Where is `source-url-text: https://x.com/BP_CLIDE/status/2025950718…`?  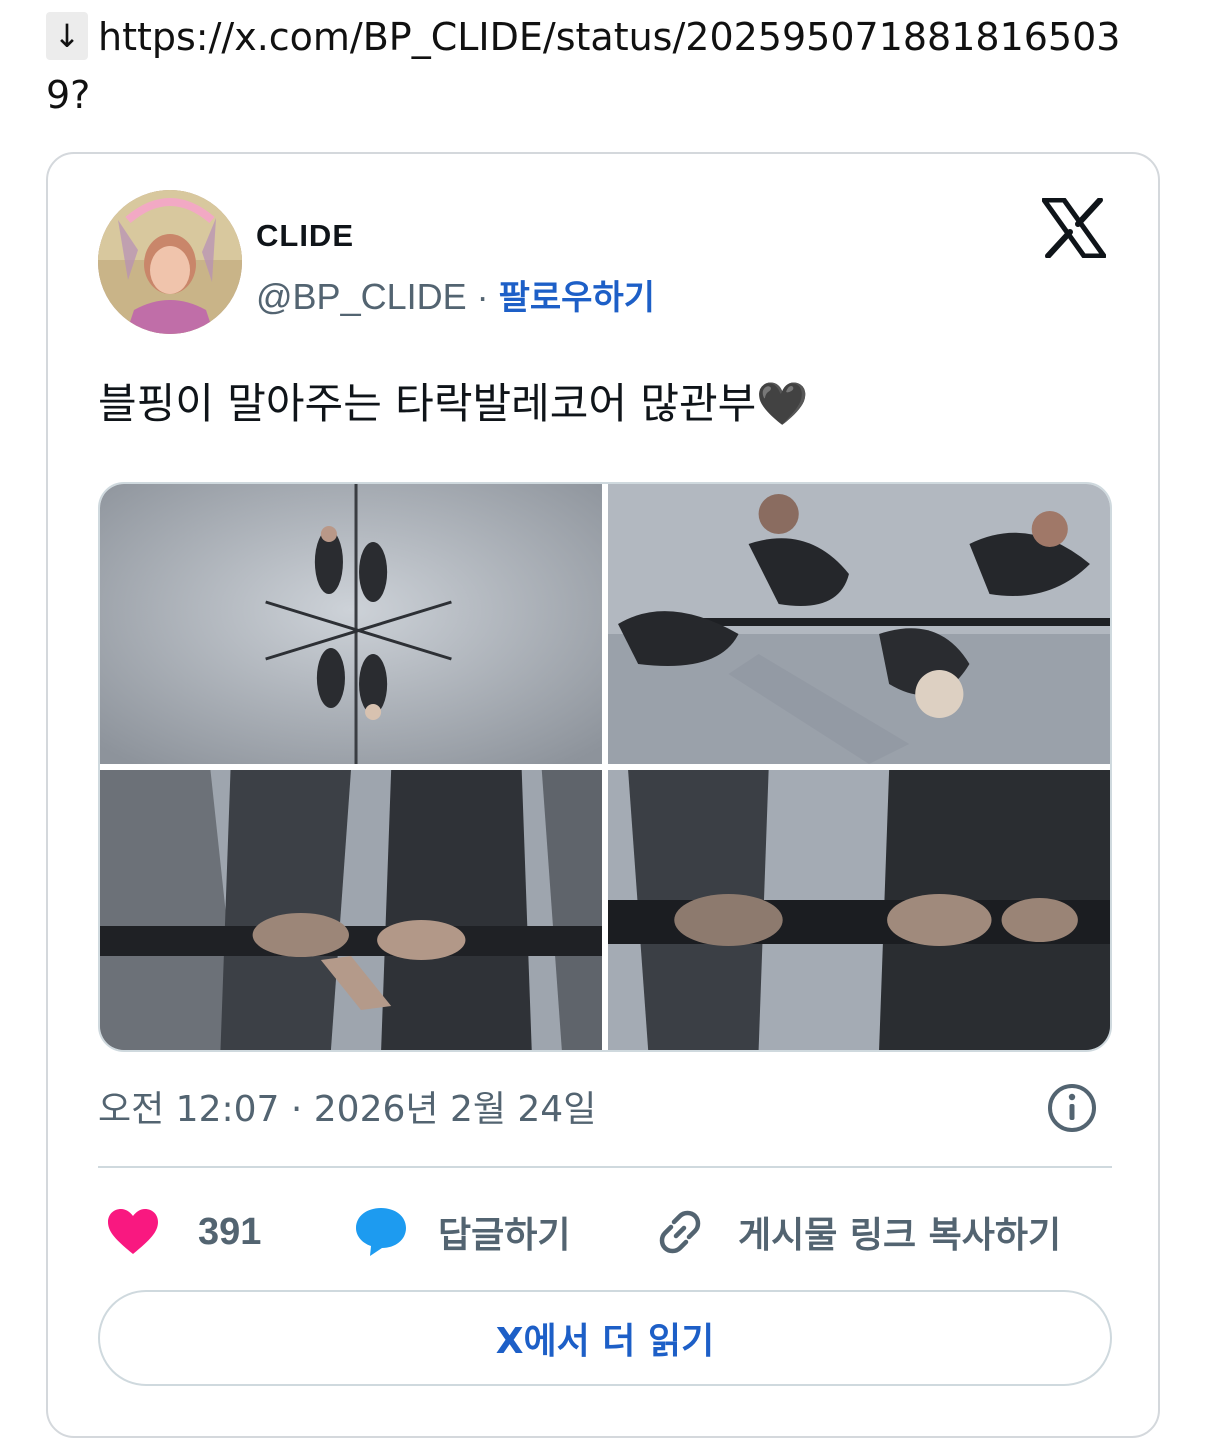 source-url-text: https://x.com/BP_CLIDE/status/2025950718… is located at coordinates (583, 66).